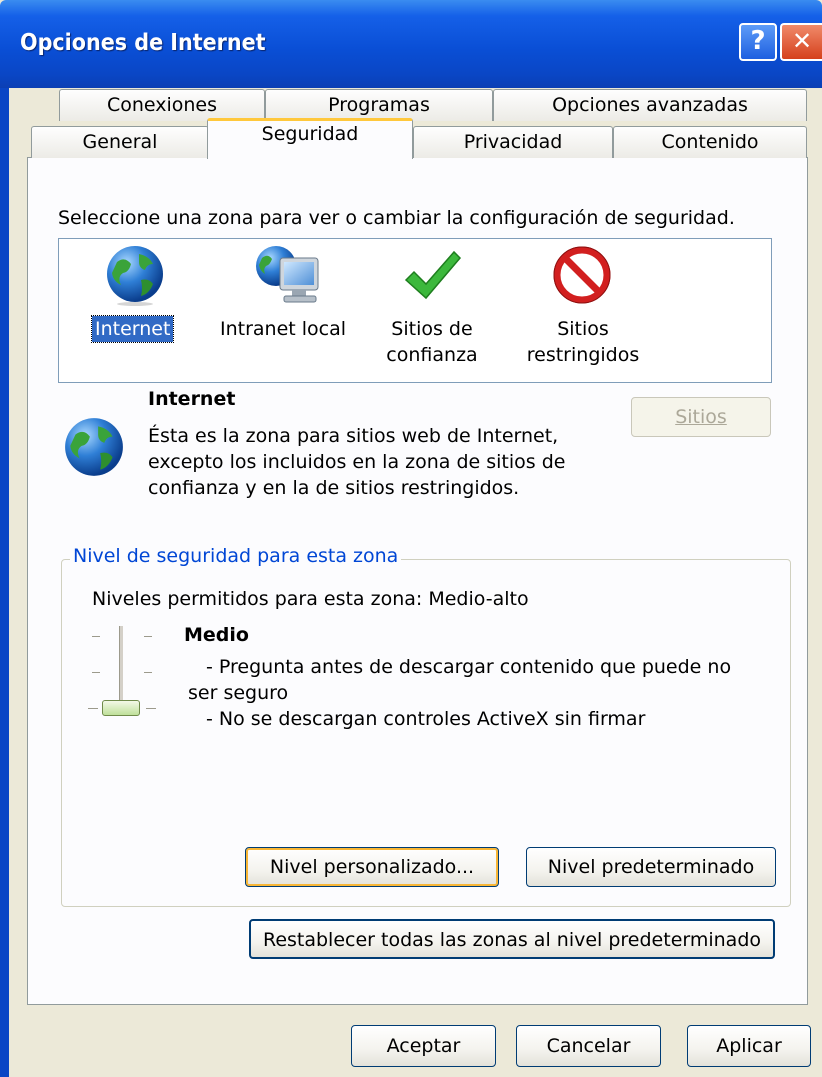 This screenshot has width=822, height=1077. What do you see at coordinates (122, 670) in the screenshot?
I see `security-level-slider` at bounding box center [122, 670].